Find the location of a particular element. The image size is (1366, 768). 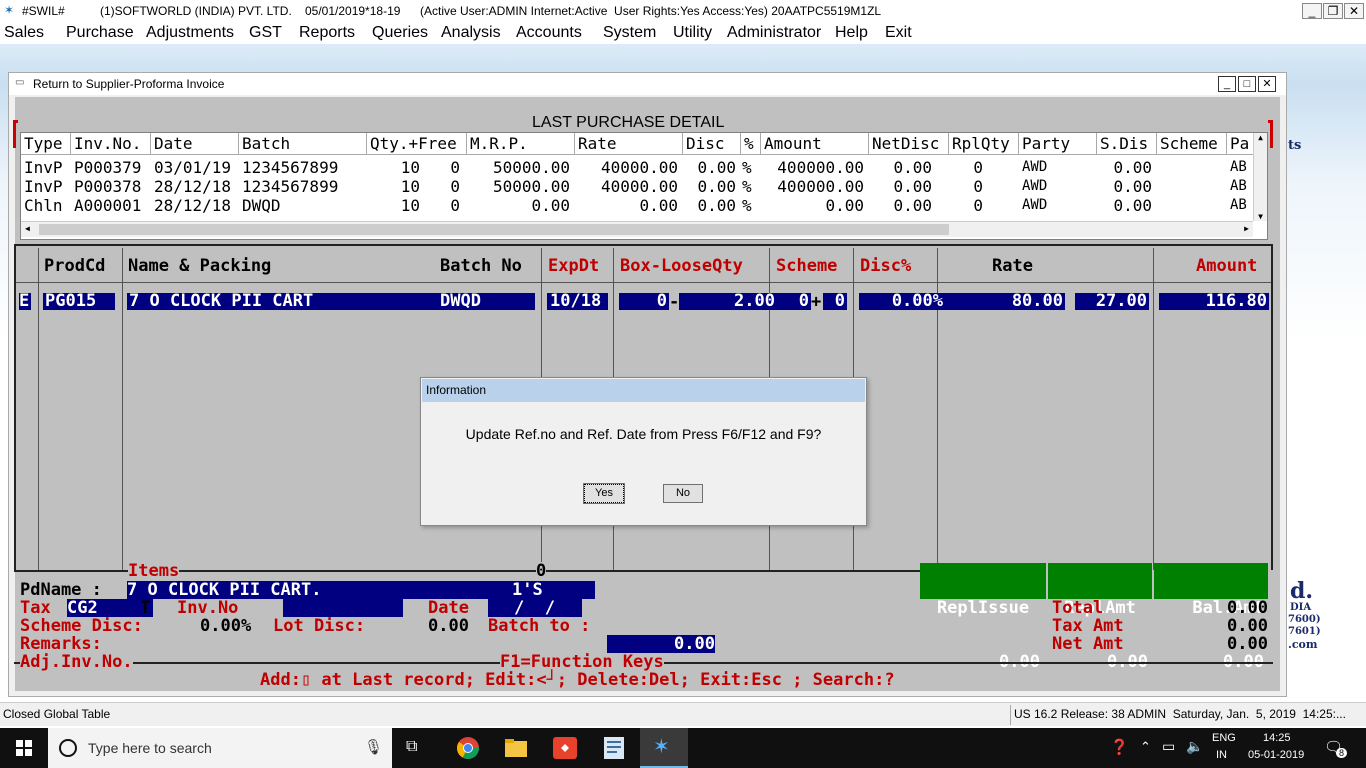

taskbar-active-app: ✶ is located at coordinates (664, 748).